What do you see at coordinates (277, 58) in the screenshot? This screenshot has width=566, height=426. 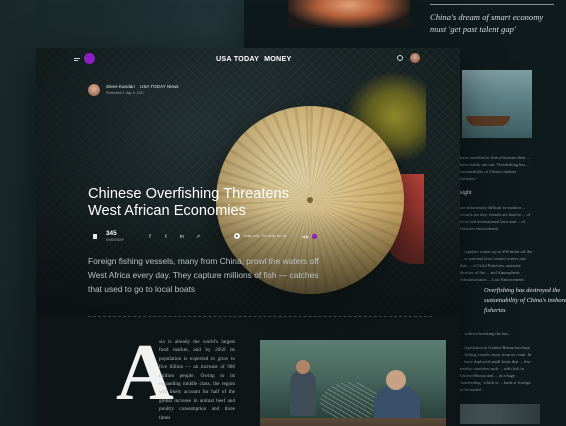 I see `section-name: MONEY` at bounding box center [277, 58].